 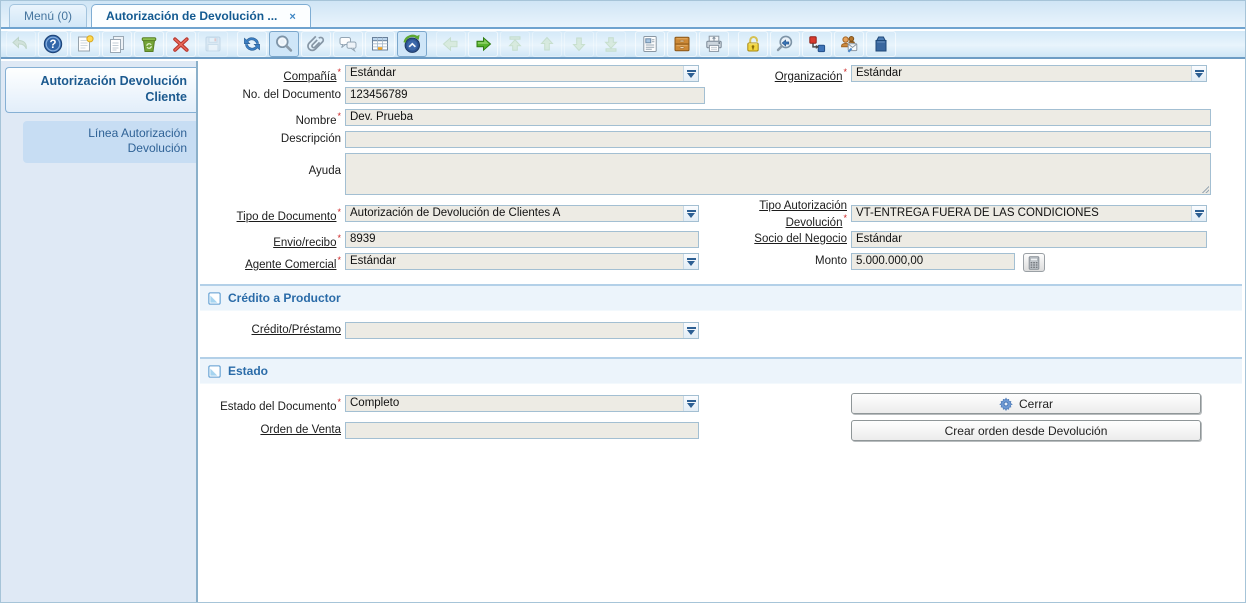 I want to click on tab-bar: Menú (0) Autorización de Devolución ... ×, so click(x=623, y=15).